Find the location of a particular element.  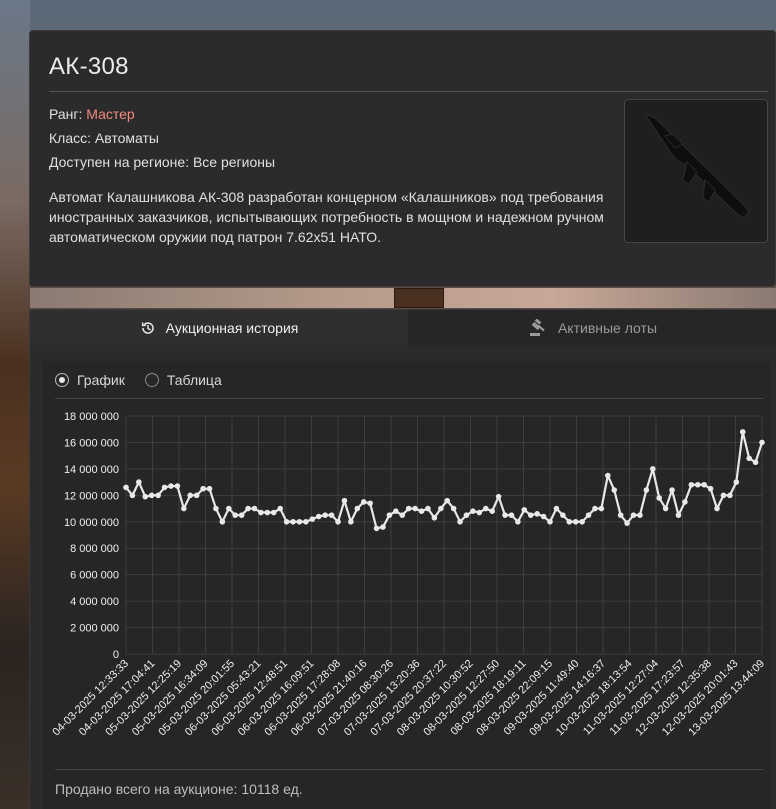

y-tick-label: 6 000 000 is located at coordinates (94, 576).